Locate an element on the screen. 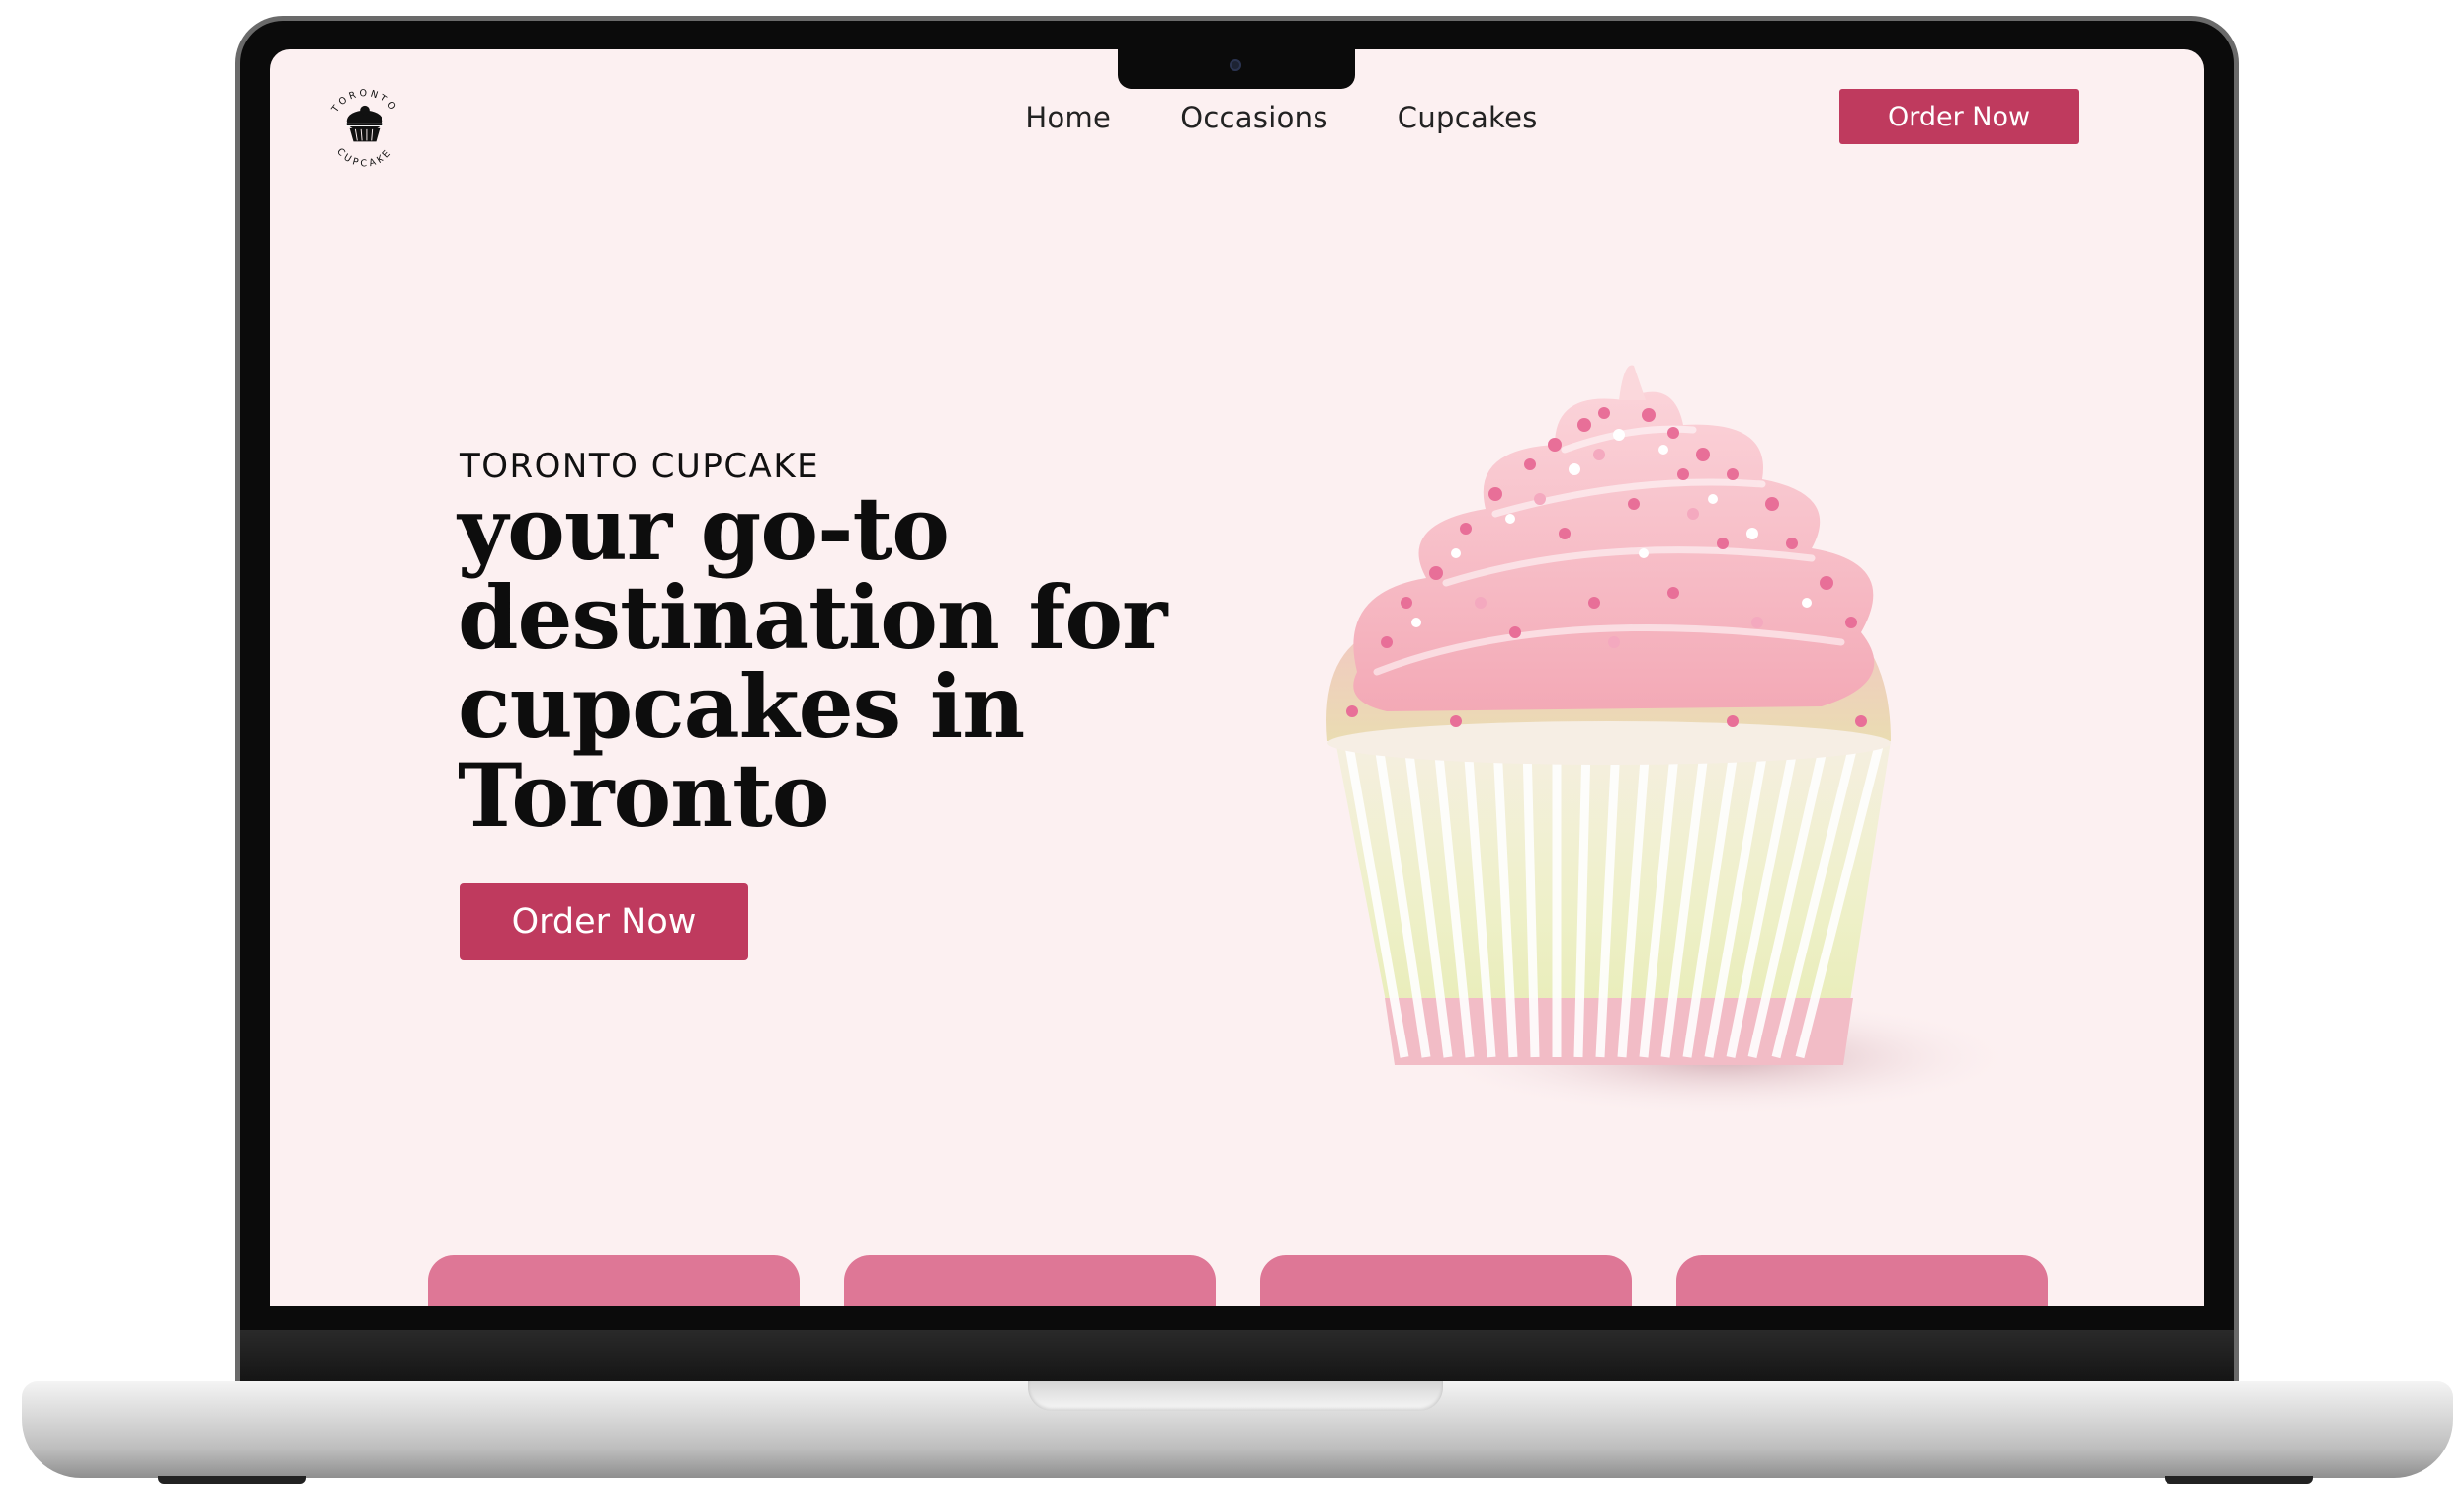 The image size is (2464, 1491). laptop-opening-lip is located at coordinates (1235, 1396).